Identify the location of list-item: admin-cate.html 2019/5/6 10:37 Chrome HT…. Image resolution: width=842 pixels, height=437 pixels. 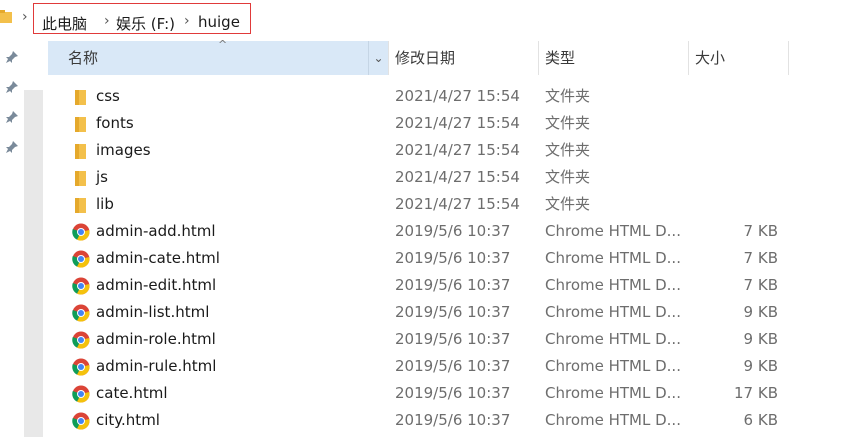
(445, 258).